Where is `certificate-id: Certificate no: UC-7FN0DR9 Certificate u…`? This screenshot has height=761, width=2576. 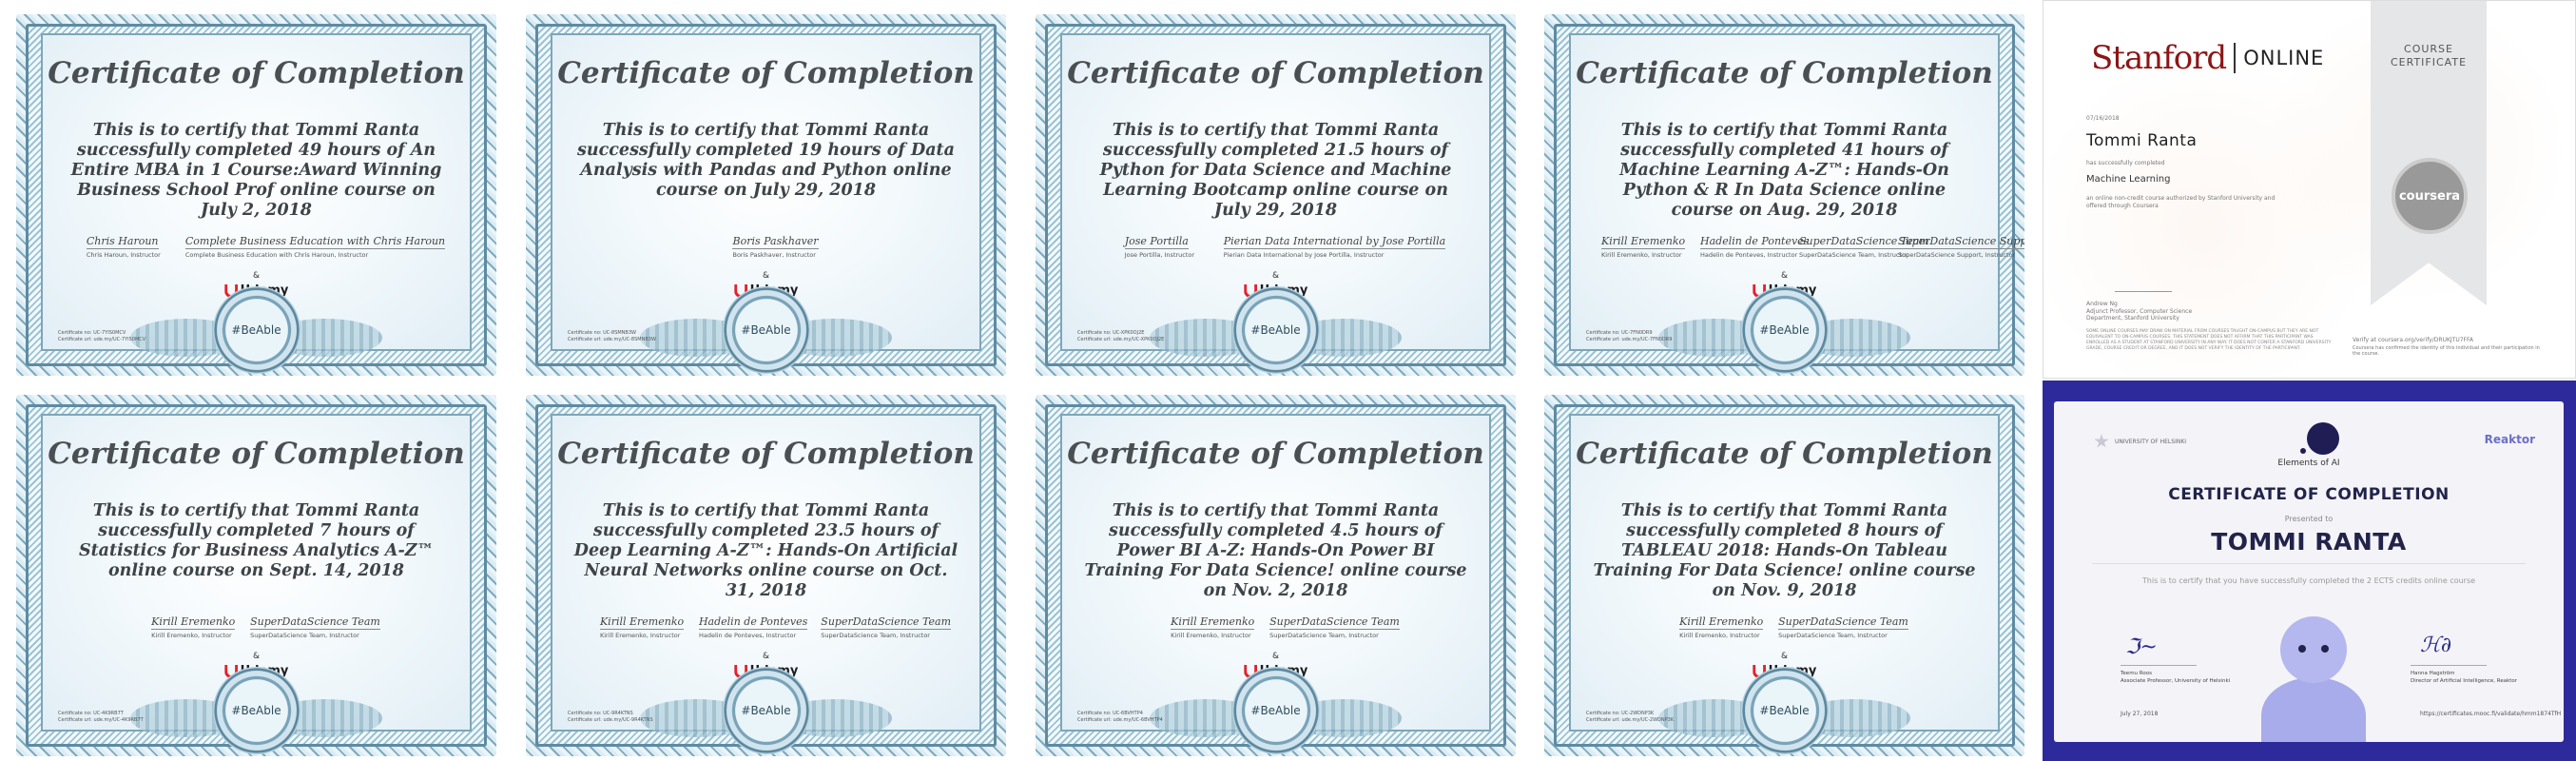
certificate-id: Certificate no: UC-7FN0DR9 Certificate u… is located at coordinates (1629, 336).